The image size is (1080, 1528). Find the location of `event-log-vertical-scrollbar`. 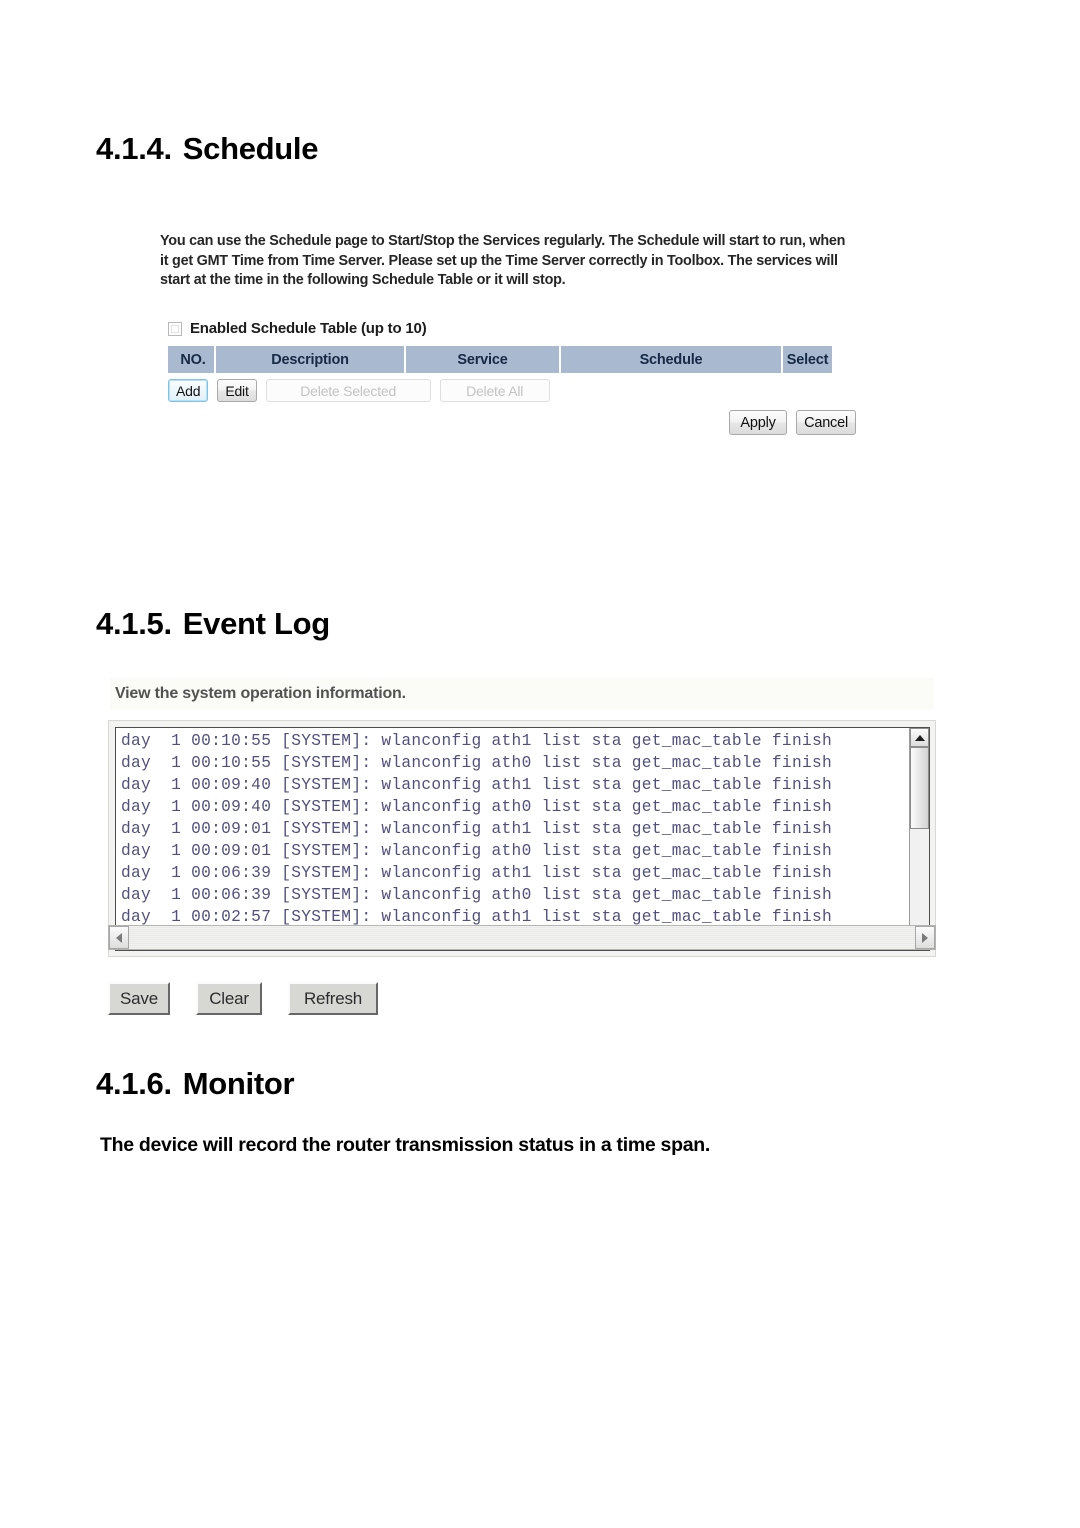

event-log-vertical-scrollbar is located at coordinates (919, 839).